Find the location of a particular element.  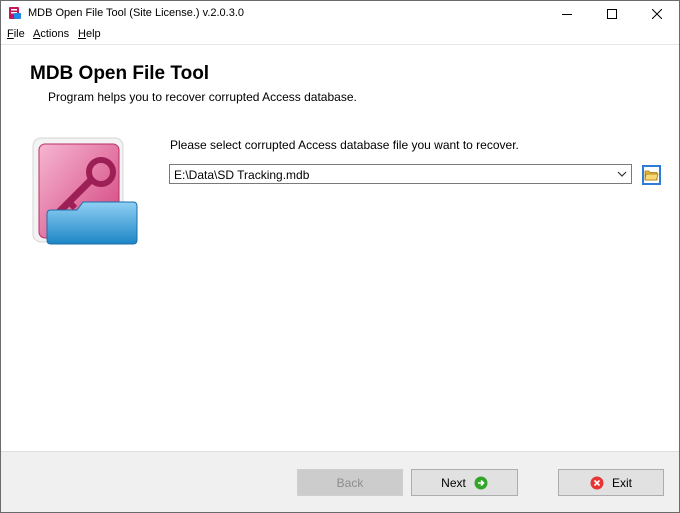

file-path-combobox: E:\Data\SD Tracking.mdb is located at coordinates (400, 174).